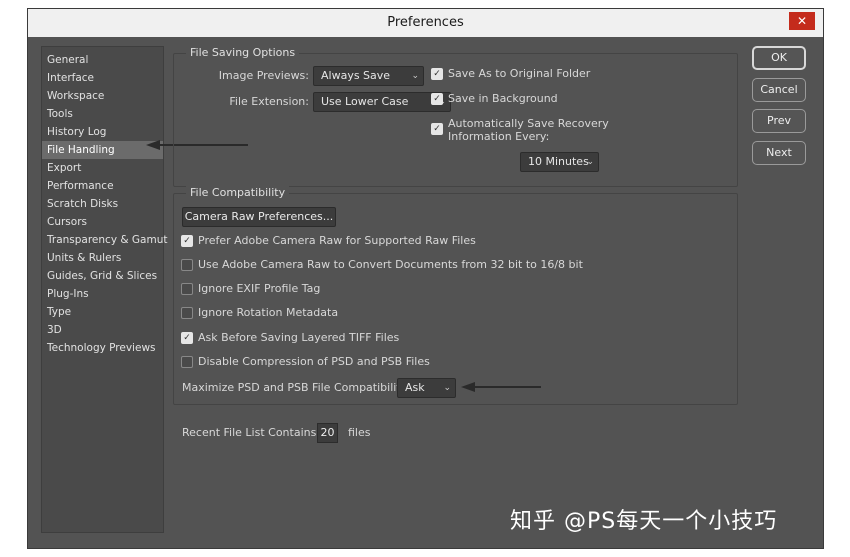 This screenshot has height=557, width=850. What do you see at coordinates (102, 60) in the screenshot?
I see `sidebar-item-general: General` at bounding box center [102, 60].